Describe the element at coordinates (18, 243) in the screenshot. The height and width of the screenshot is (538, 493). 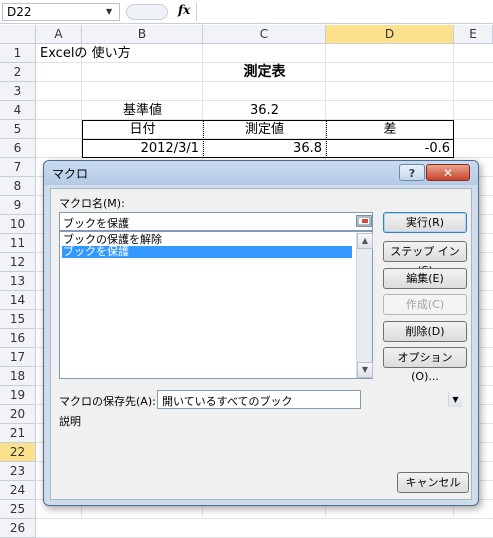
I see `row-header-11: 11` at that location.